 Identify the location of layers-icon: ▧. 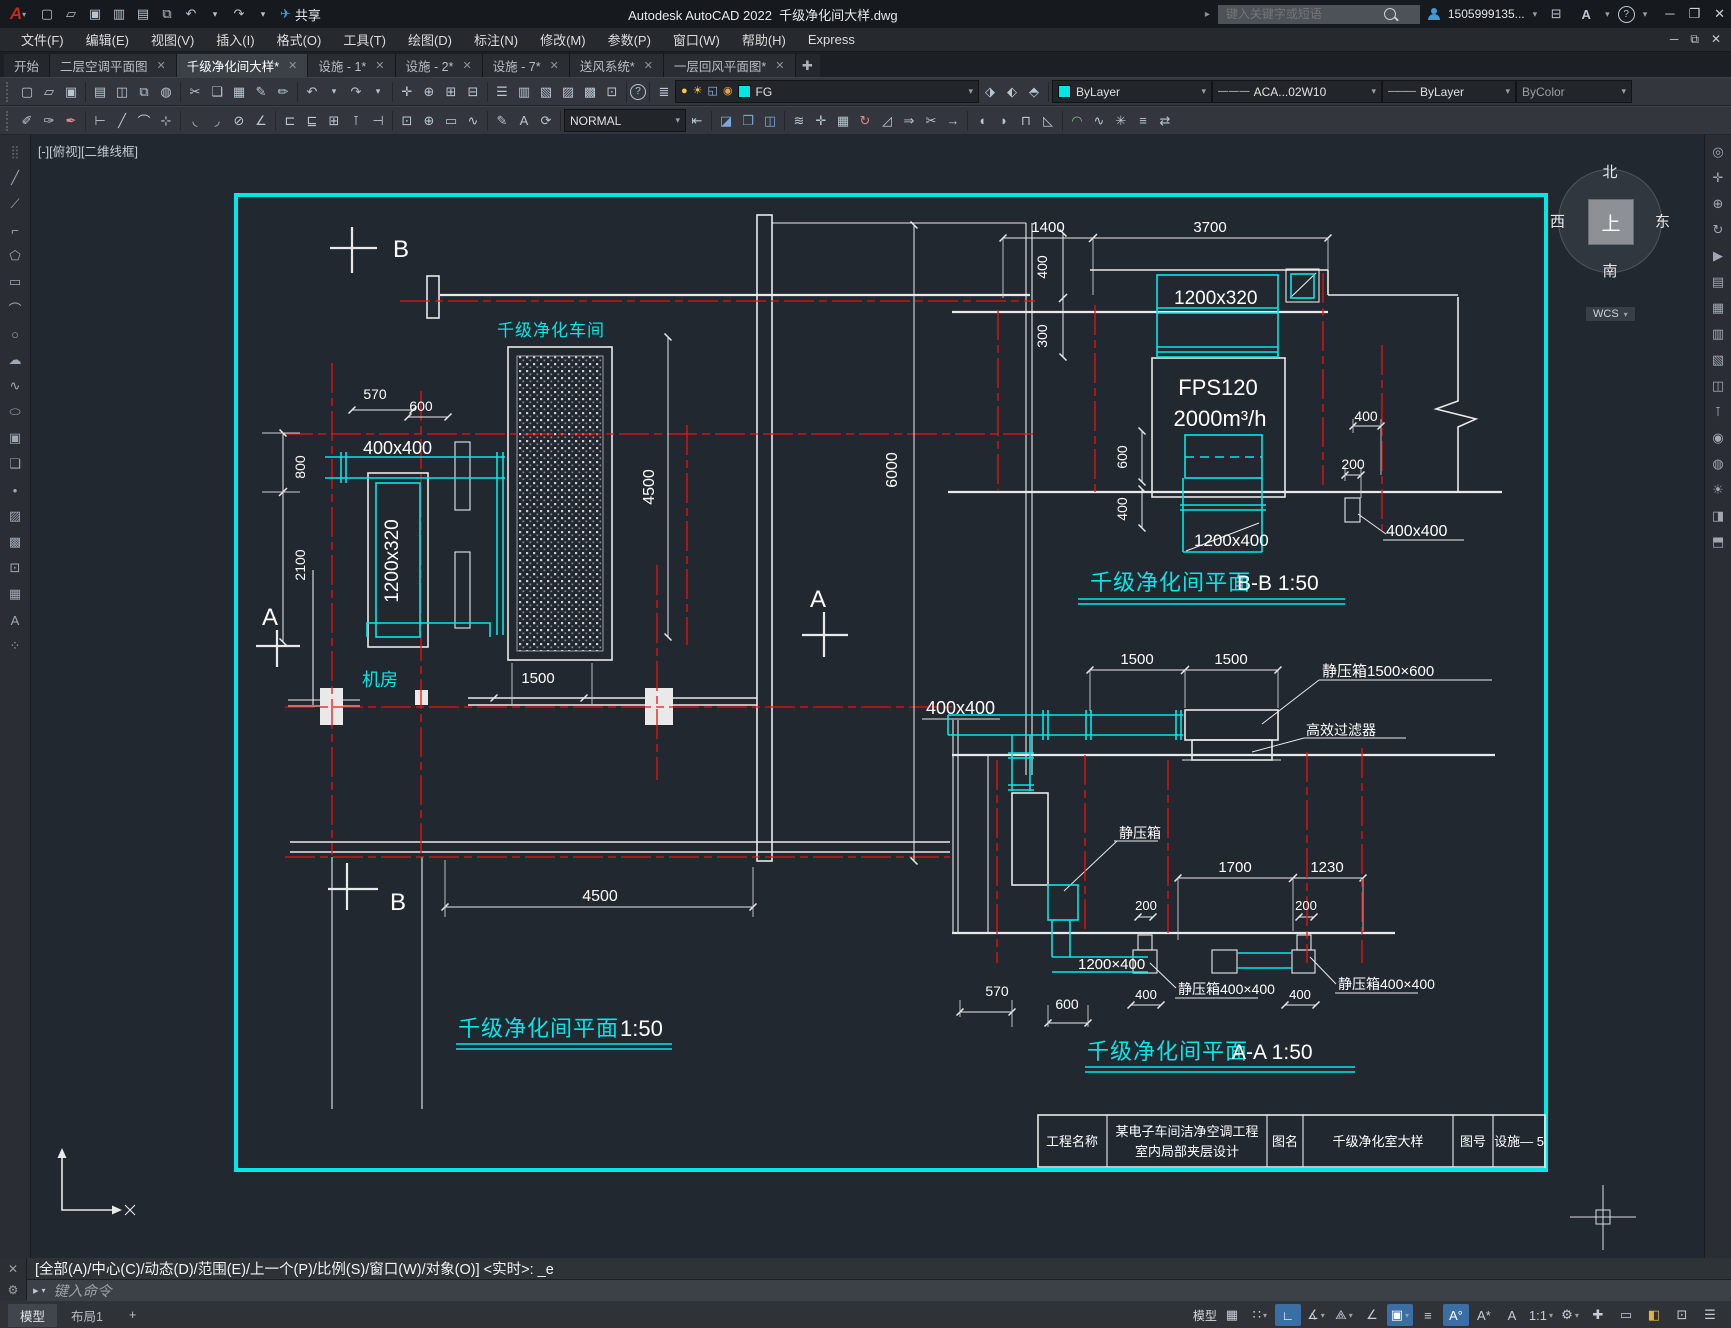
(1718, 360).